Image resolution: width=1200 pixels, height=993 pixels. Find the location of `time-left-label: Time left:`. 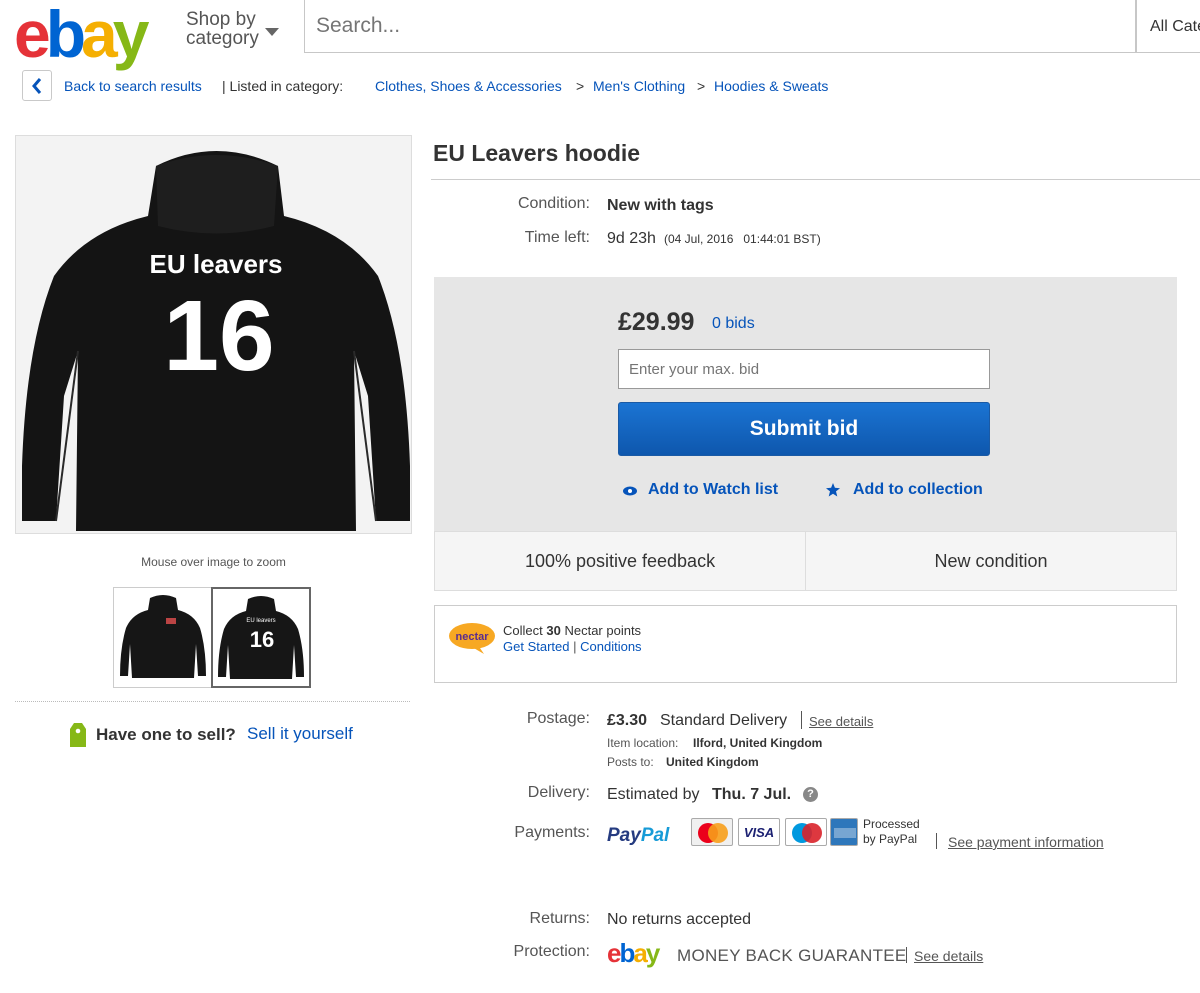

time-left-label: Time left: is located at coordinates (557, 237).